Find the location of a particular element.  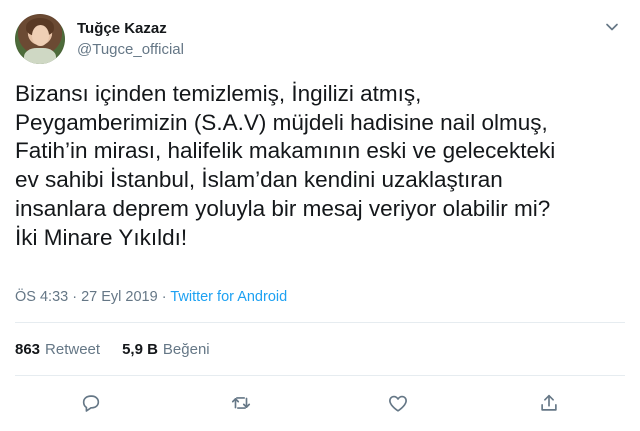

like-stat: 5,9 B Beğeni is located at coordinates (166, 350).